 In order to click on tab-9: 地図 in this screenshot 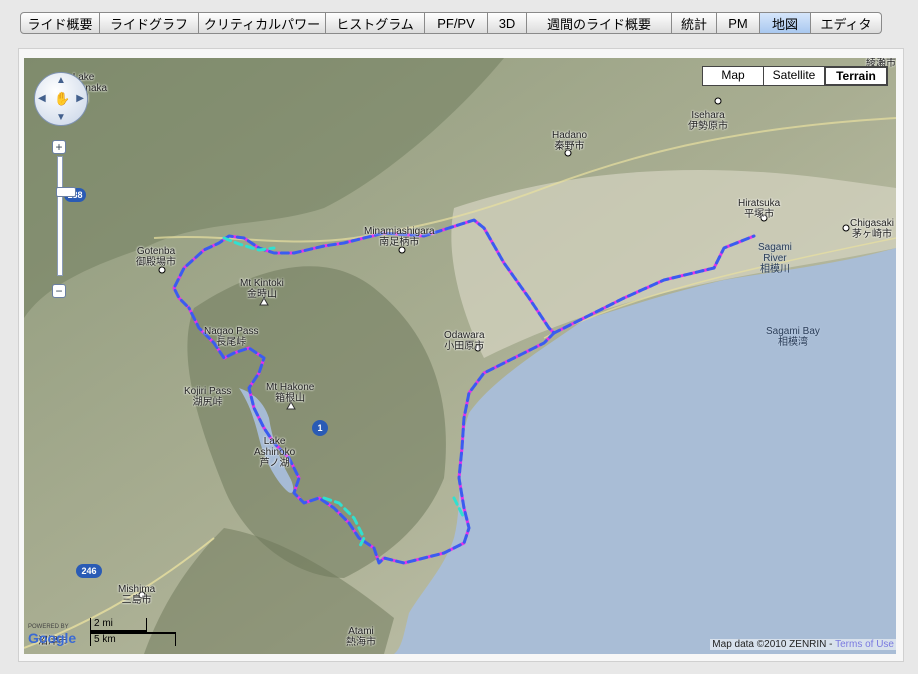, I will do `click(785, 23)`.